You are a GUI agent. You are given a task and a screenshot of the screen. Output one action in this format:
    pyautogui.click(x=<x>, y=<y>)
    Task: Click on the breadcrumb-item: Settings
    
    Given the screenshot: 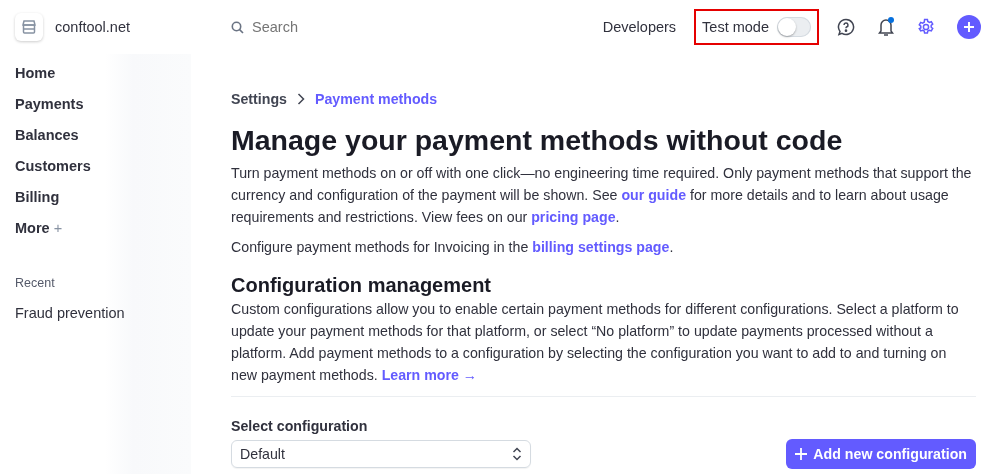 What is the action you would take?
    pyautogui.click(x=259, y=99)
    